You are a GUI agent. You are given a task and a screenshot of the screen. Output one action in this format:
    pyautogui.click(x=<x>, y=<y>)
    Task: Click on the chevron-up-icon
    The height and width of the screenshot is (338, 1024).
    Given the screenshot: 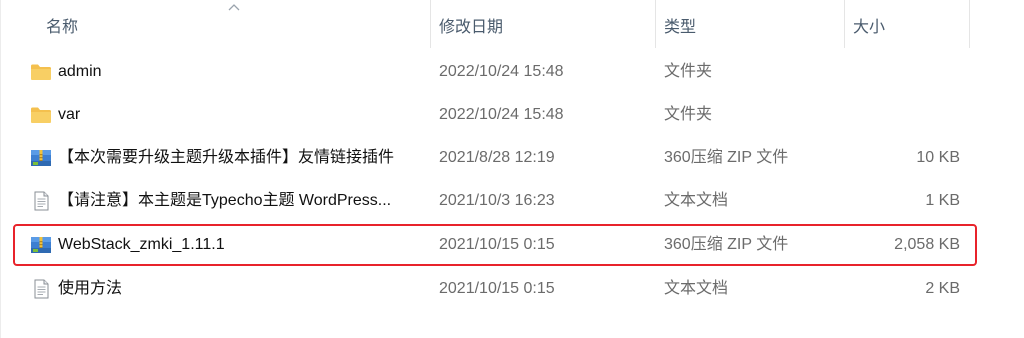 What is the action you would take?
    pyautogui.click(x=234, y=7)
    